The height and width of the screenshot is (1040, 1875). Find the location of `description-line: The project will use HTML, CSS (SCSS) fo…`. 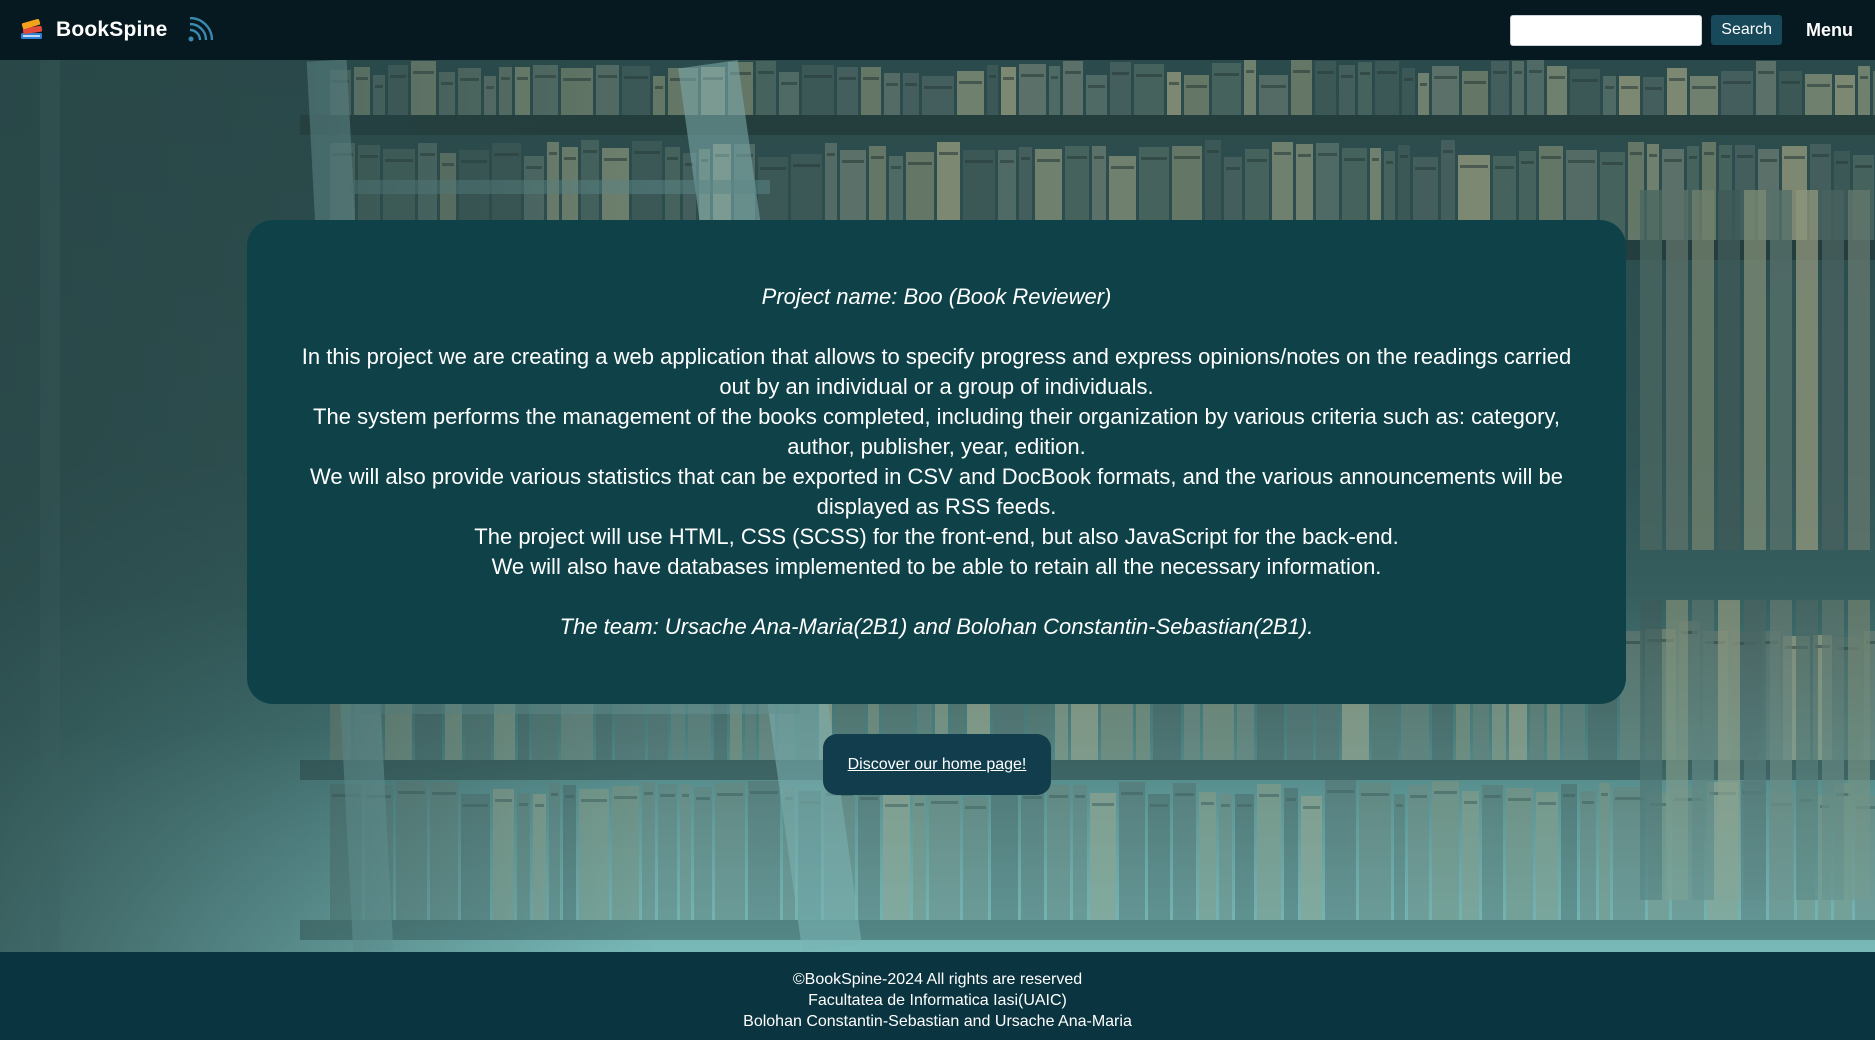

description-line: The project will use HTML, CSS (SCSS) fo… is located at coordinates (936, 536).